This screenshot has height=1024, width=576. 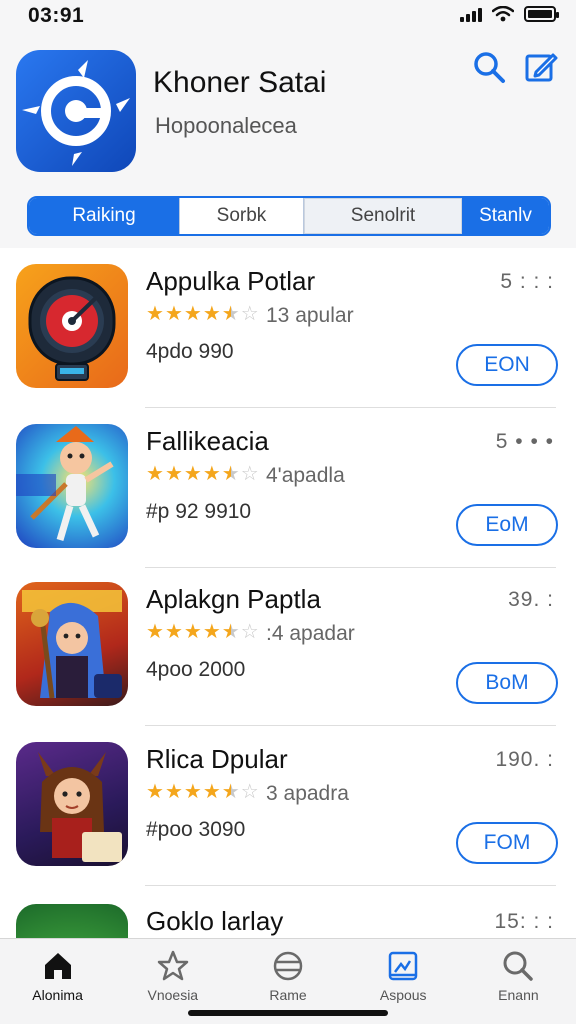 I want to click on wifi-icon, so click(x=503, y=14).